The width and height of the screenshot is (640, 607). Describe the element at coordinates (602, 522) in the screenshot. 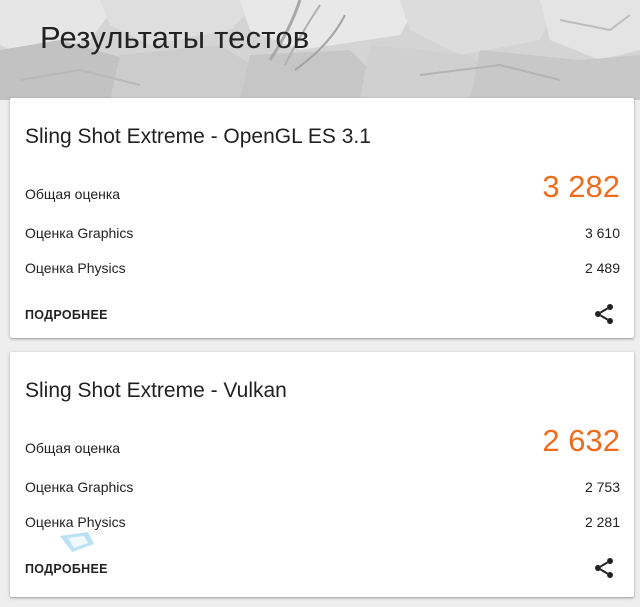

I see `physics-score-value: 2 281` at that location.